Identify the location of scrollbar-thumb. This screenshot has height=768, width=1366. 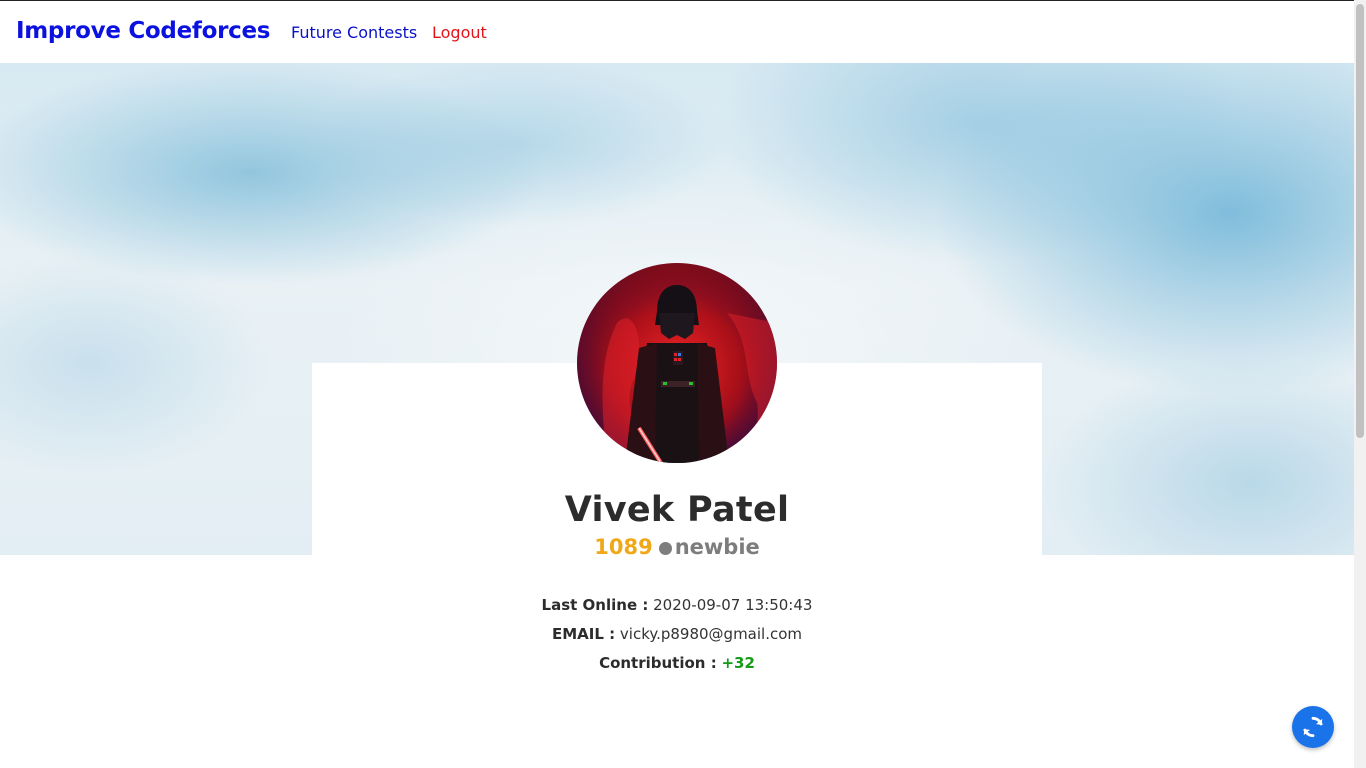
(1360, 221).